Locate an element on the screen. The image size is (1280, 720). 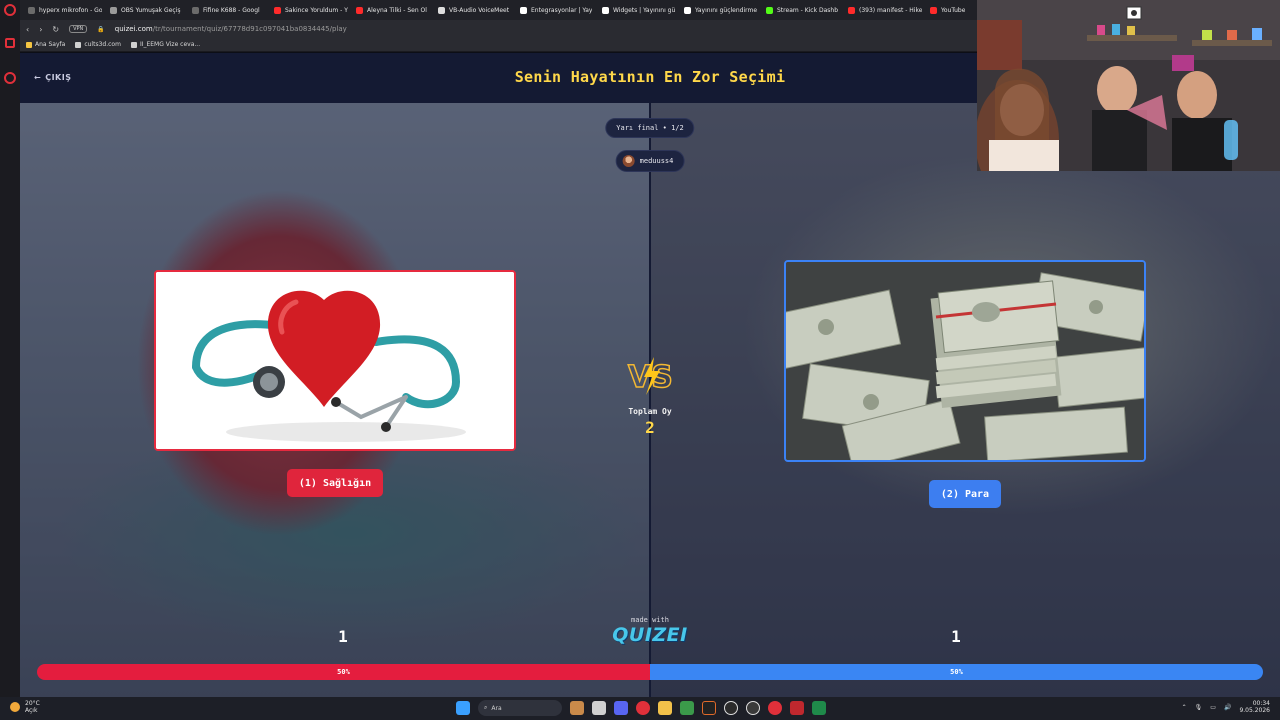
clock-icon is located at coordinates (10, 78).